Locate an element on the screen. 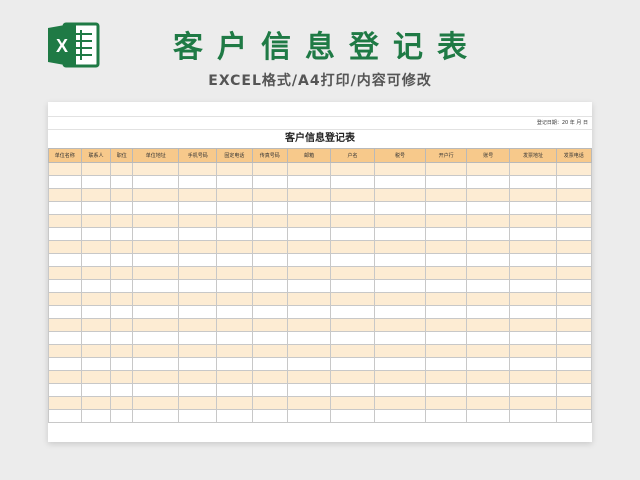 This screenshot has height=480, width=640. column-header: 手机号码 is located at coordinates (198, 155).